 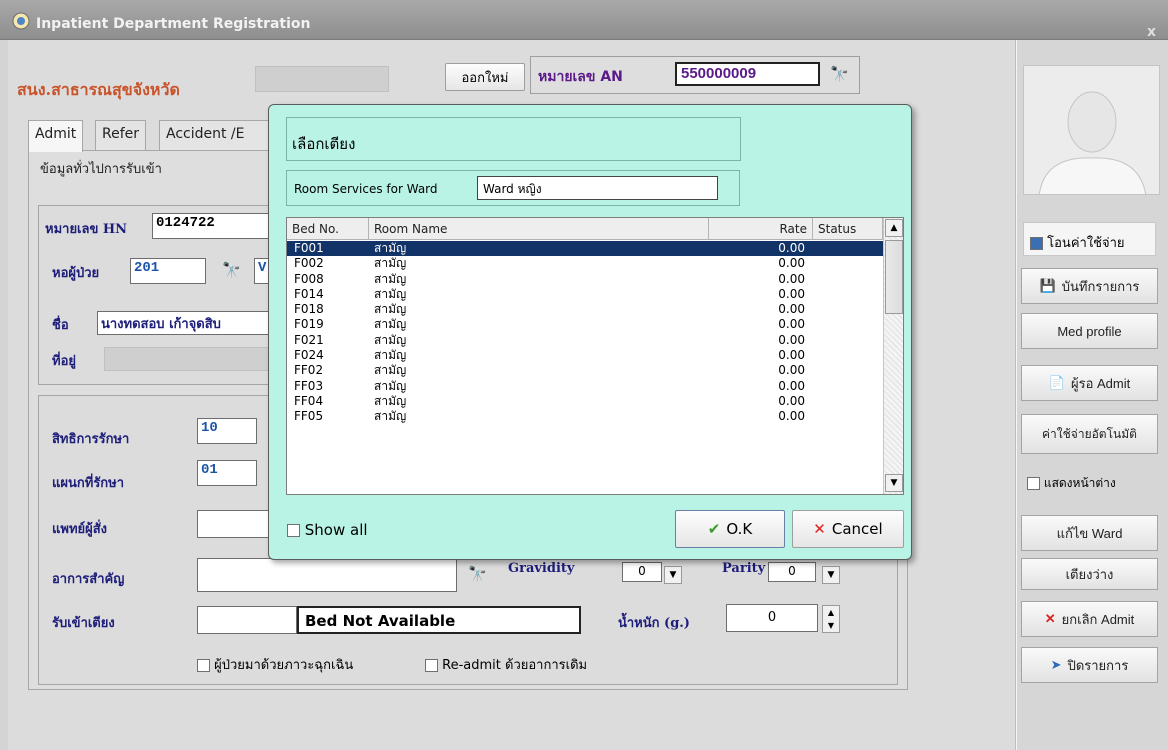 What do you see at coordinates (231, 270) in the screenshot?
I see `ward-search-icon: 🔭` at bounding box center [231, 270].